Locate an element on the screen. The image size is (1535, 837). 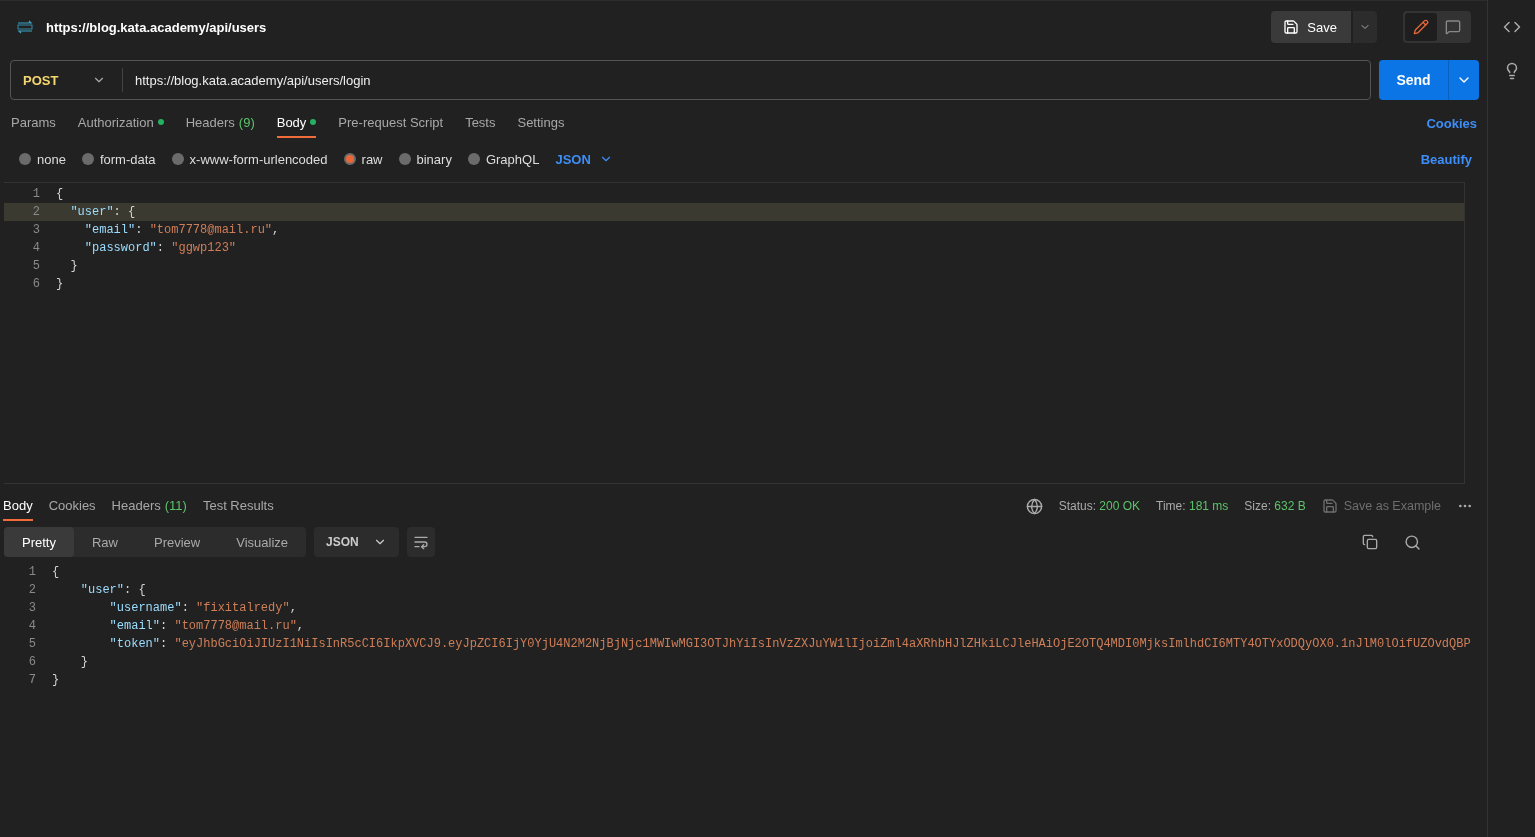
request-tab: Authorization is located at coordinates (120, 123).